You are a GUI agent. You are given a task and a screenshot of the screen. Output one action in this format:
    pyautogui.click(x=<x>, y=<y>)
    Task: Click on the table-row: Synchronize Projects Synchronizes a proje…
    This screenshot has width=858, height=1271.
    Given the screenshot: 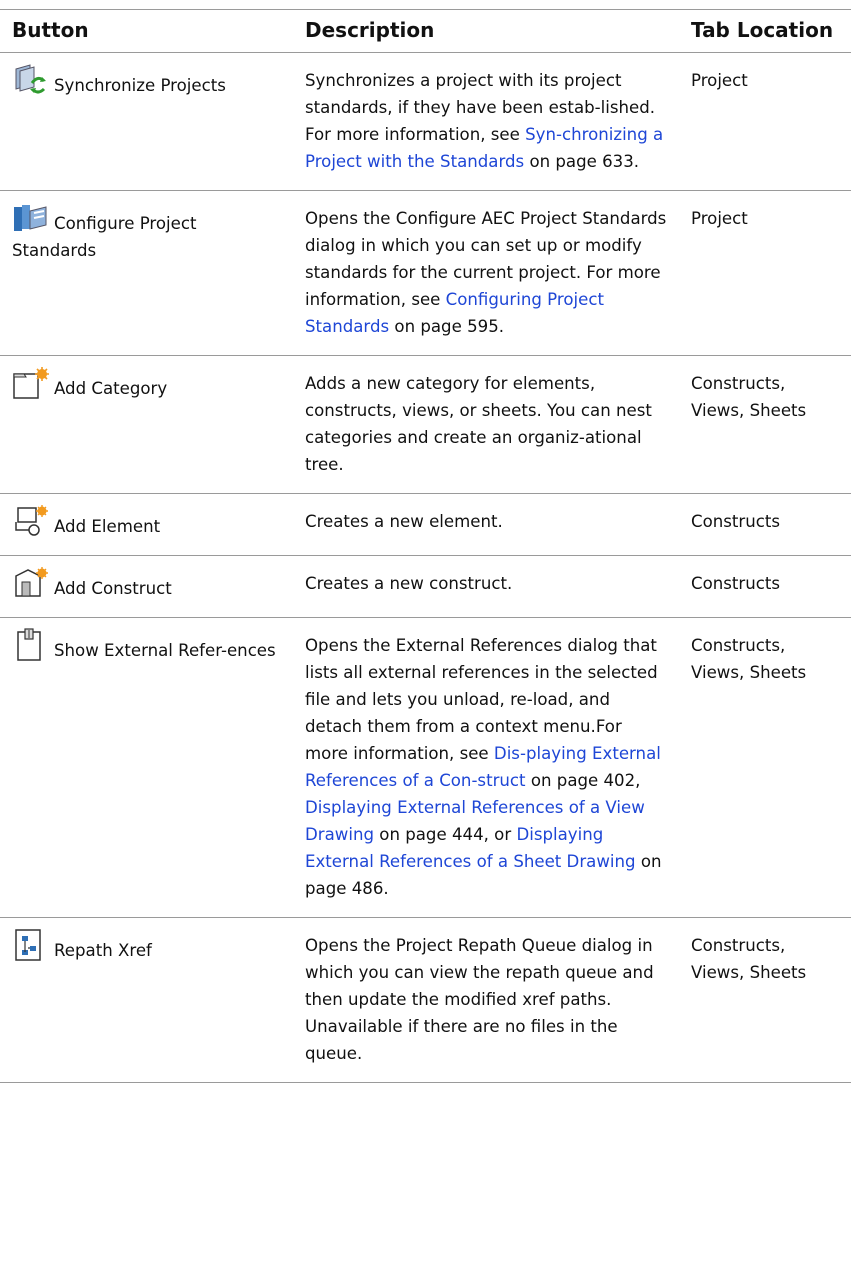 What is the action you would take?
    pyautogui.click(x=425, y=121)
    